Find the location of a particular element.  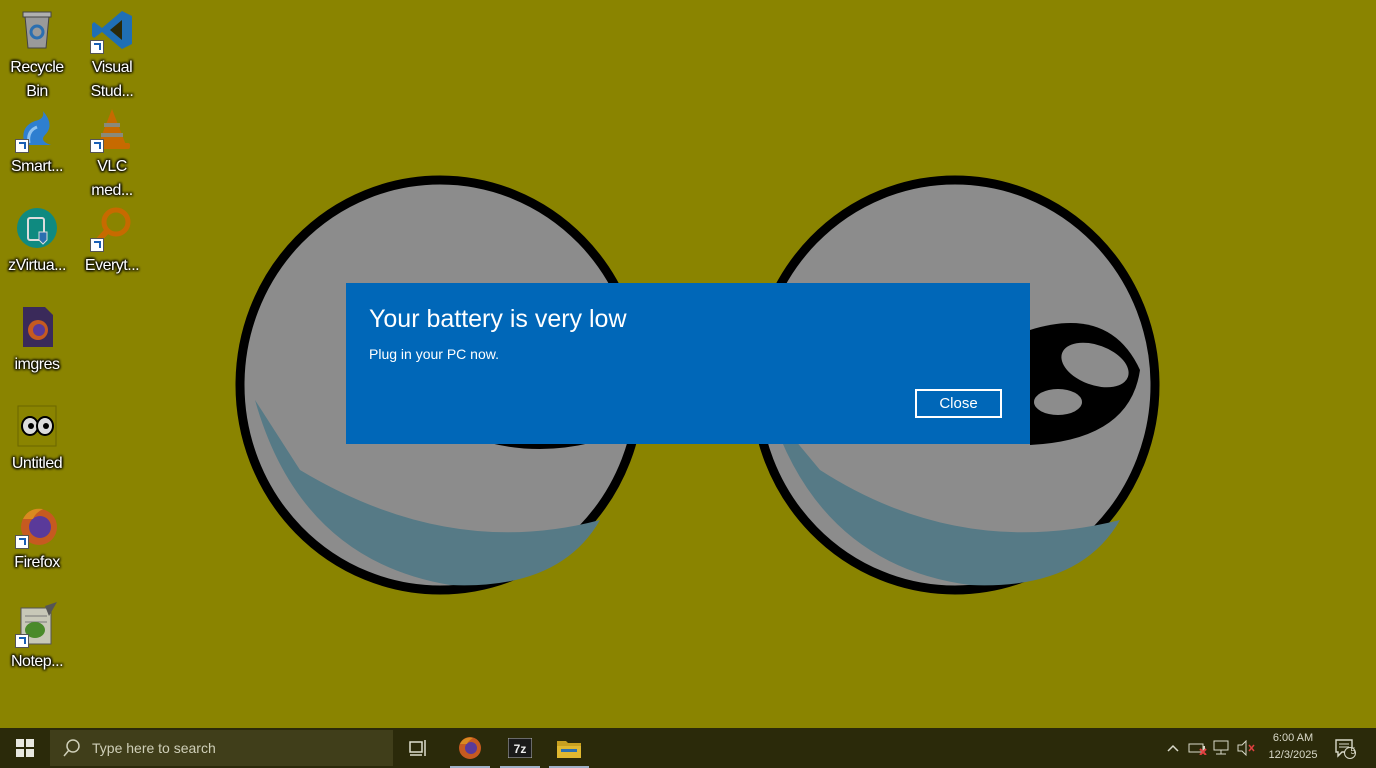

firefox-document-icon is located at coordinates (37, 327).